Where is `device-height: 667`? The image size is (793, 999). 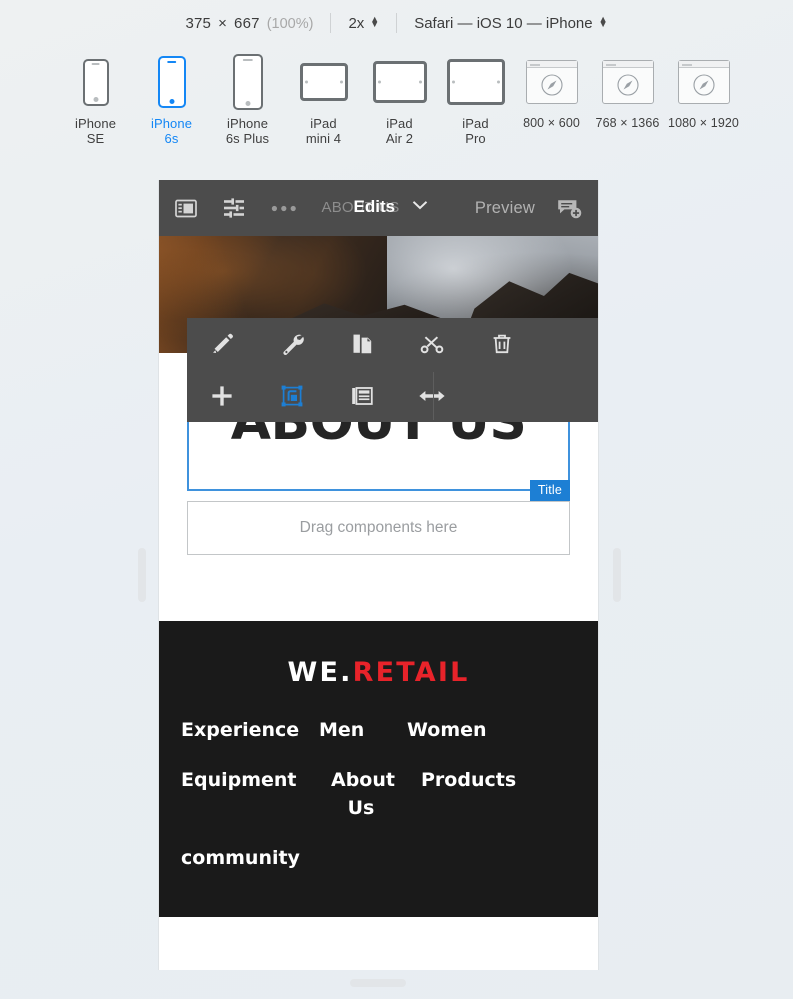
device-height: 667 is located at coordinates (247, 23).